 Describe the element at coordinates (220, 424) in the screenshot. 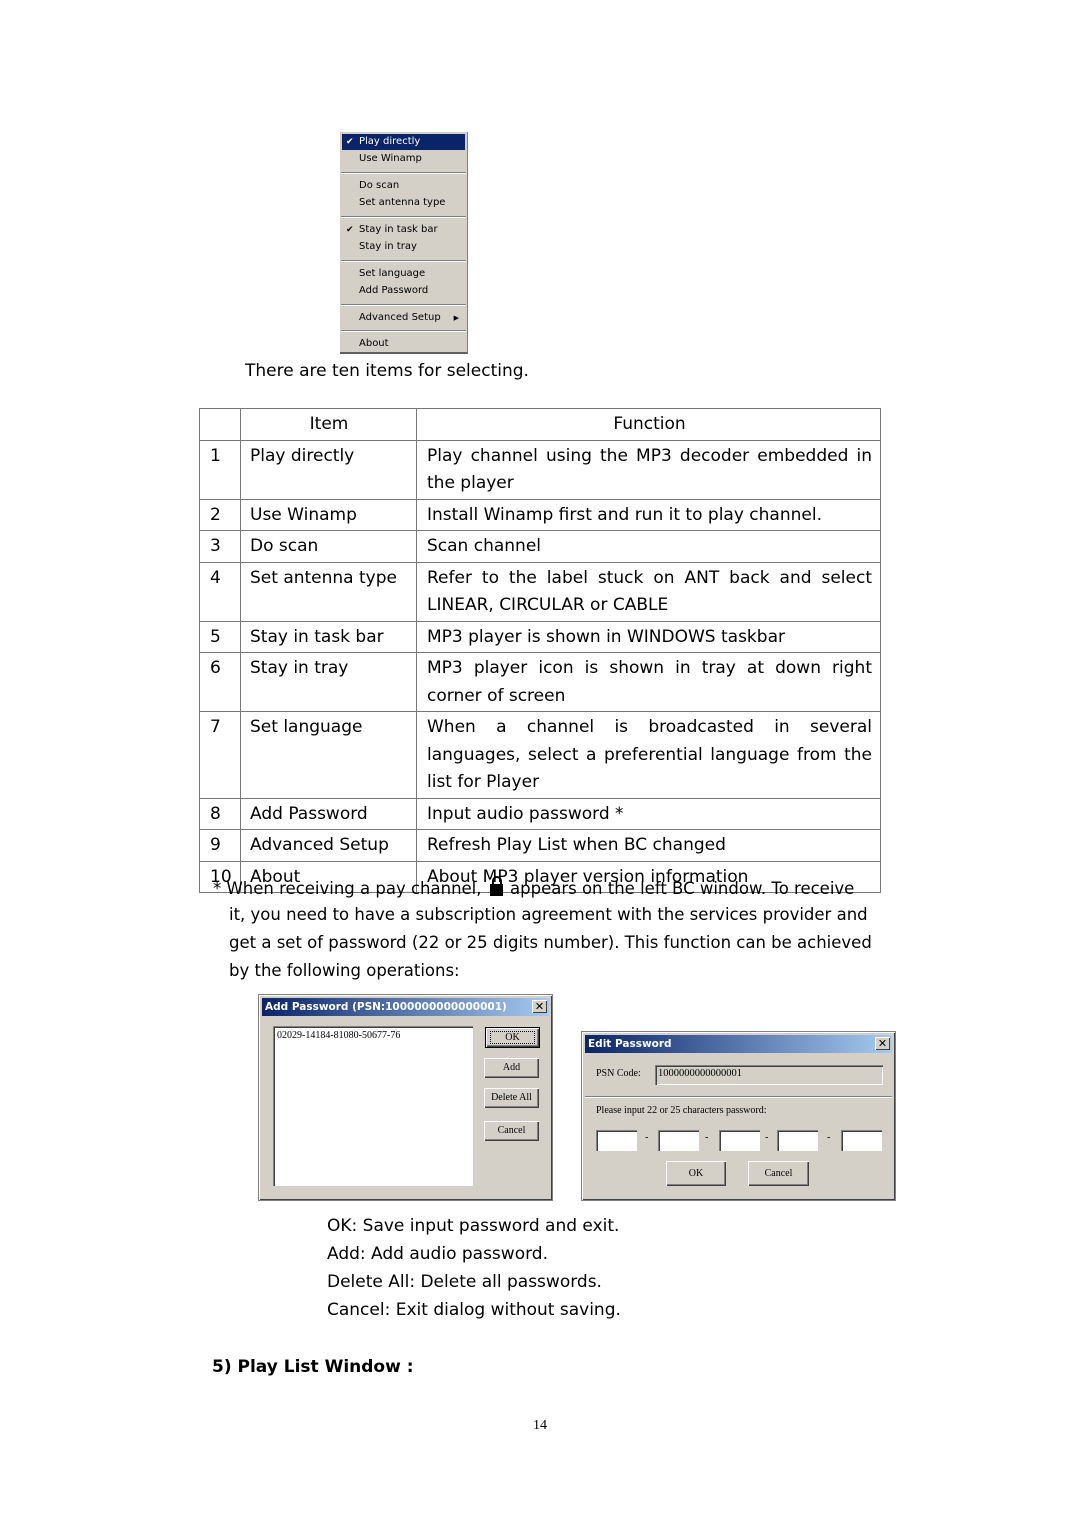

I see `header-num` at that location.